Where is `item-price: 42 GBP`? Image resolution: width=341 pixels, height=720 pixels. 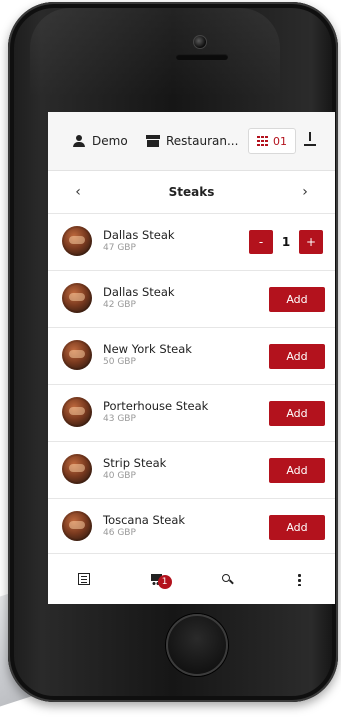 item-price: 42 GBP is located at coordinates (119, 305).